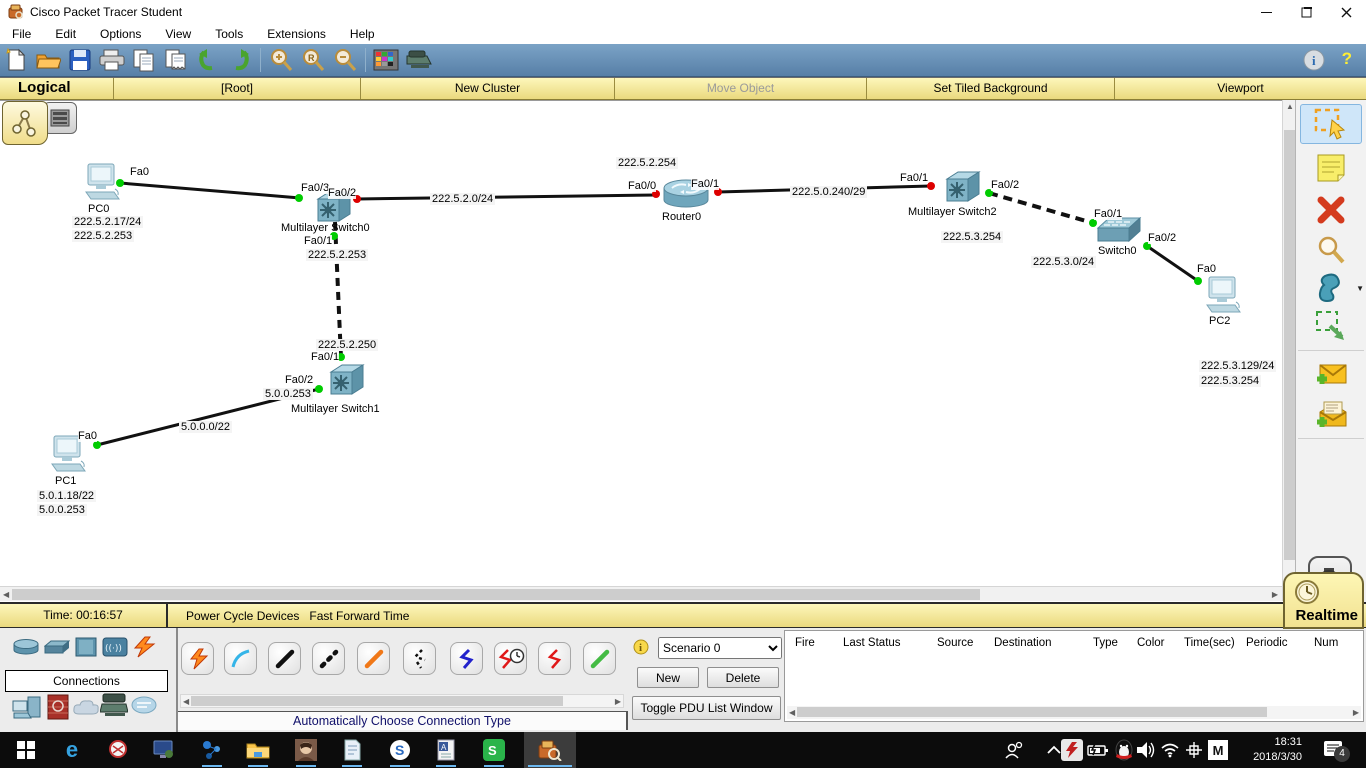 Image resolution: width=1366 pixels, height=768 pixels. I want to click on zoom-reset-button: R, so click(313, 60).